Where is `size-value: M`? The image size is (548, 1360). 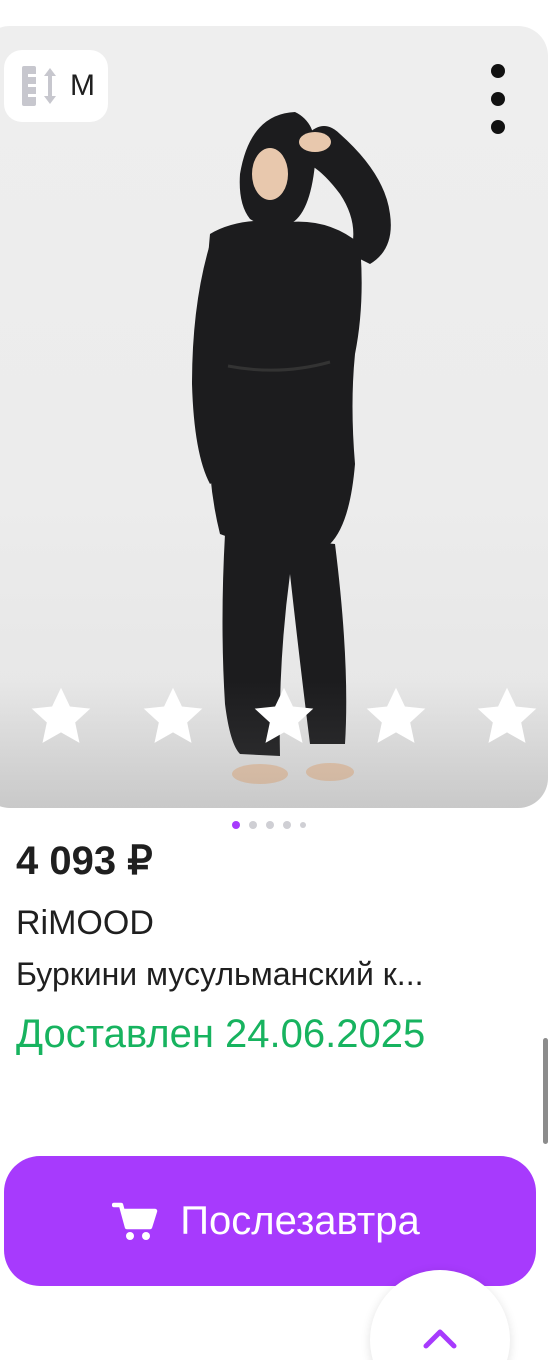
size-value: M is located at coordinates (82, 85).